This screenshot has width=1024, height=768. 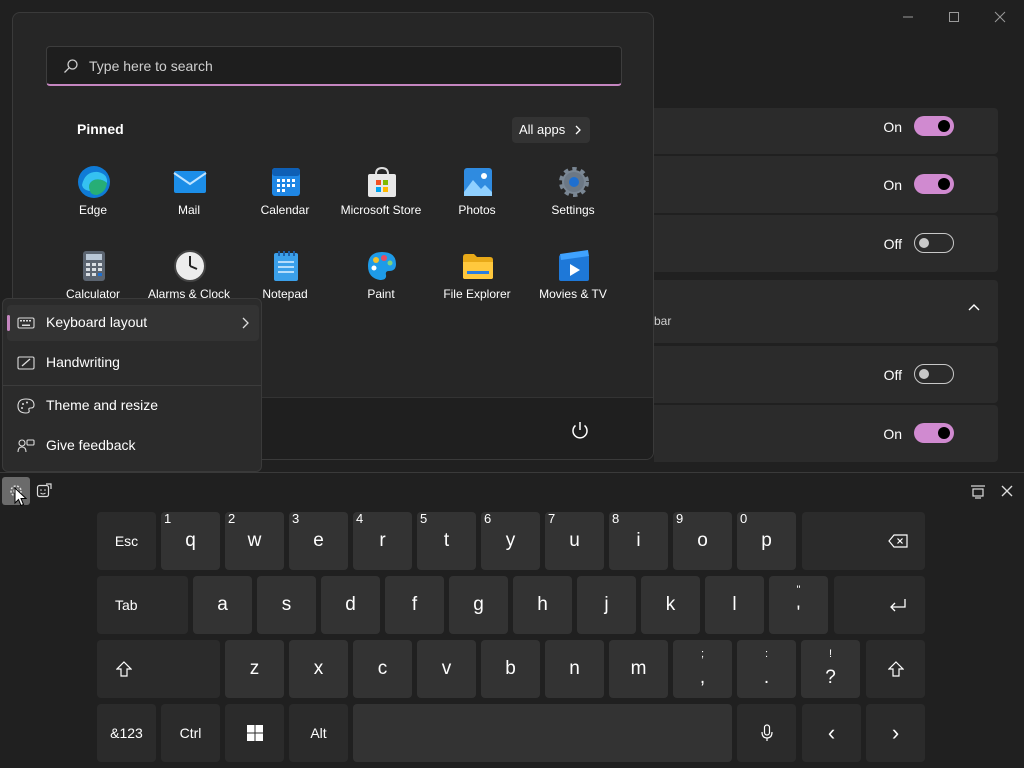 What do you see at coordinates (510, 669) in the screenshot?
I see `key-b: b` at bounding box center [510, 669].